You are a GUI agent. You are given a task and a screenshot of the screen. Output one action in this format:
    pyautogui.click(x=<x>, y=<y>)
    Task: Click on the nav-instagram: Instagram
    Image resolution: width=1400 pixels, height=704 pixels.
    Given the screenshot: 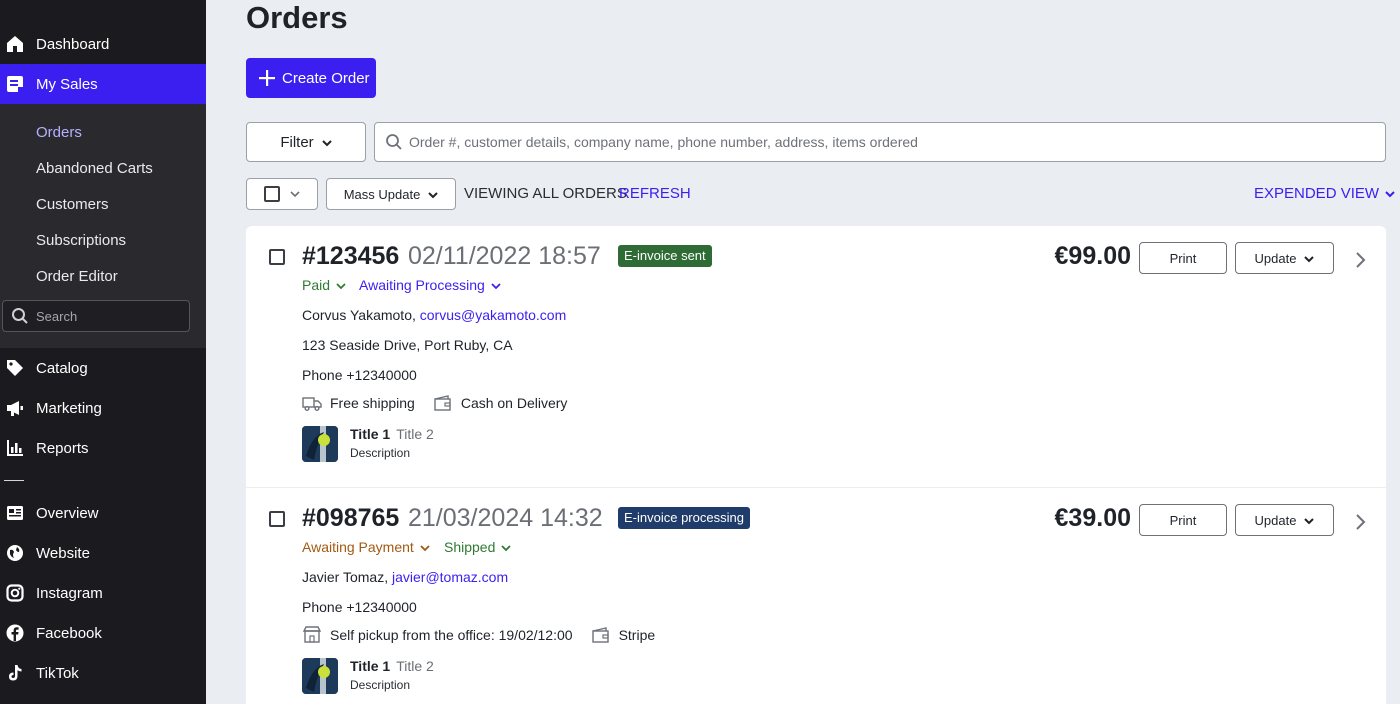 What is the action you would take?
    pyautogui.click(x=103, y=593)
    